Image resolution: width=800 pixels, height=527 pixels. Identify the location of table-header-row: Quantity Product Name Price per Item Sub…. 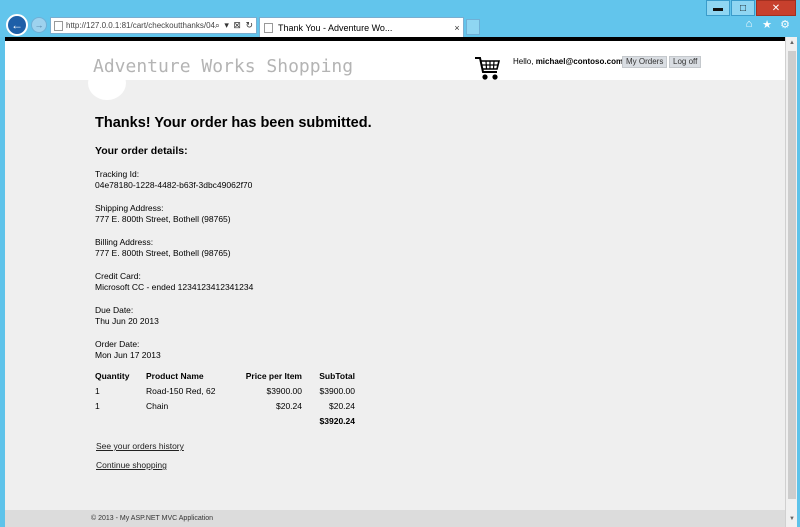
(225, 378).